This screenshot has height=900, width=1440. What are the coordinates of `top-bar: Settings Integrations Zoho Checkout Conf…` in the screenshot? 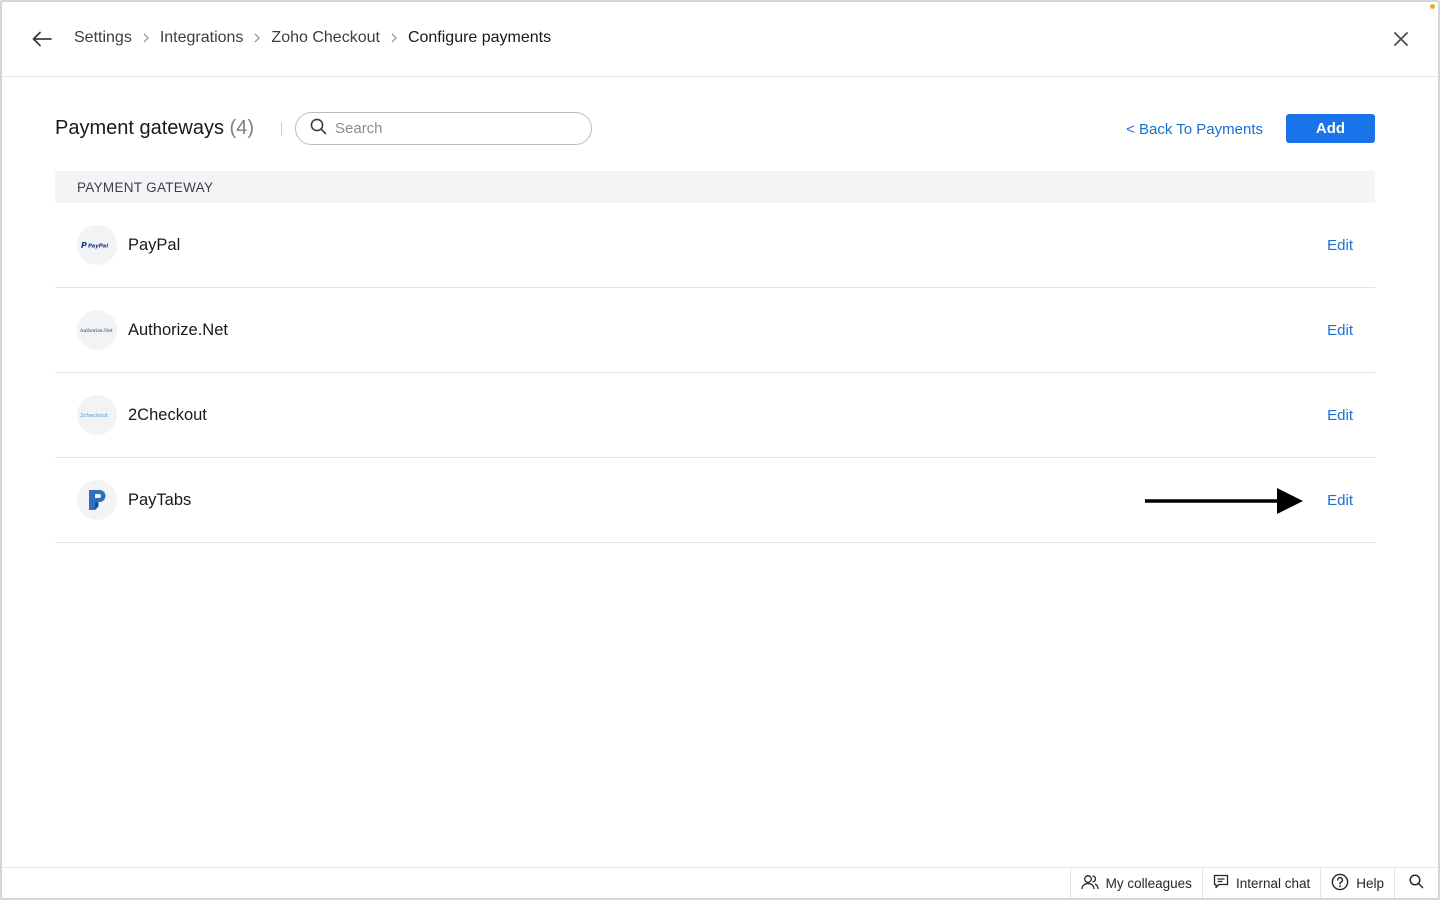 It's located at (720, 39).